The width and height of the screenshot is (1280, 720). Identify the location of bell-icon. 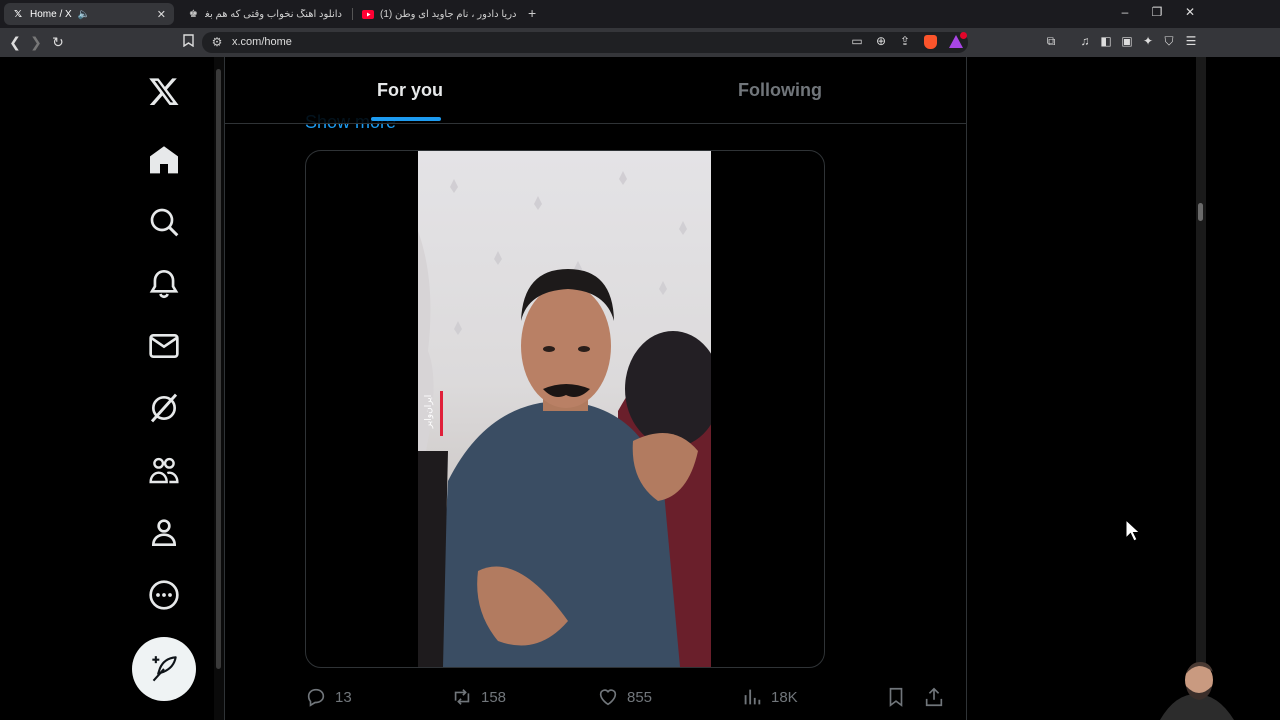
(164, 284).